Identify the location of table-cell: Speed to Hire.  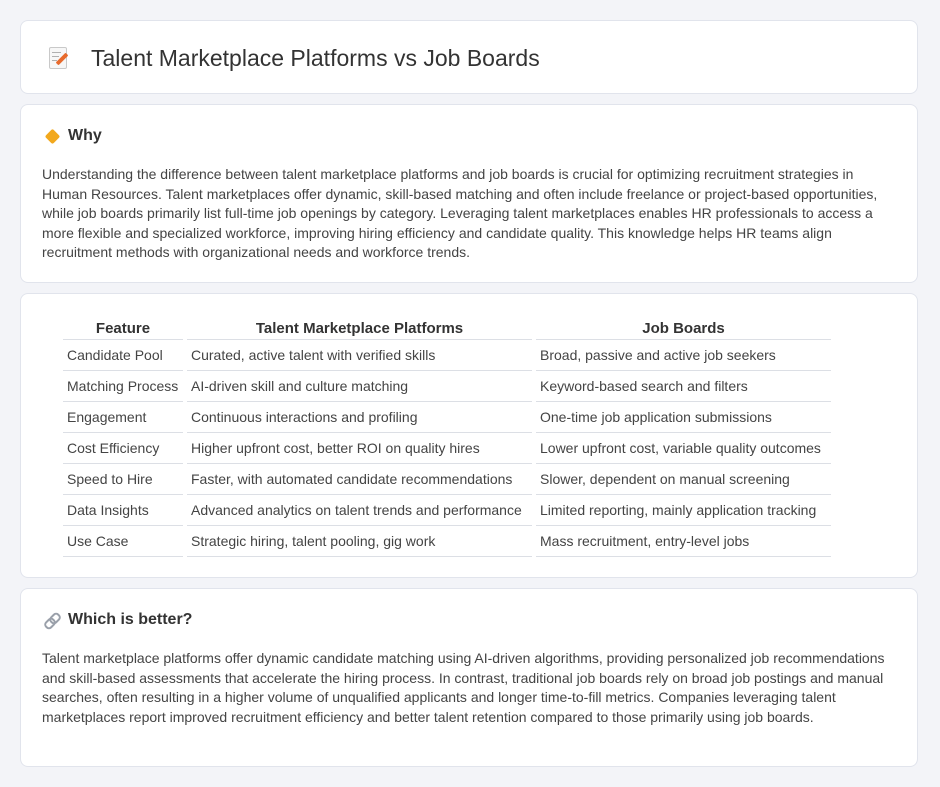
(123, 479).